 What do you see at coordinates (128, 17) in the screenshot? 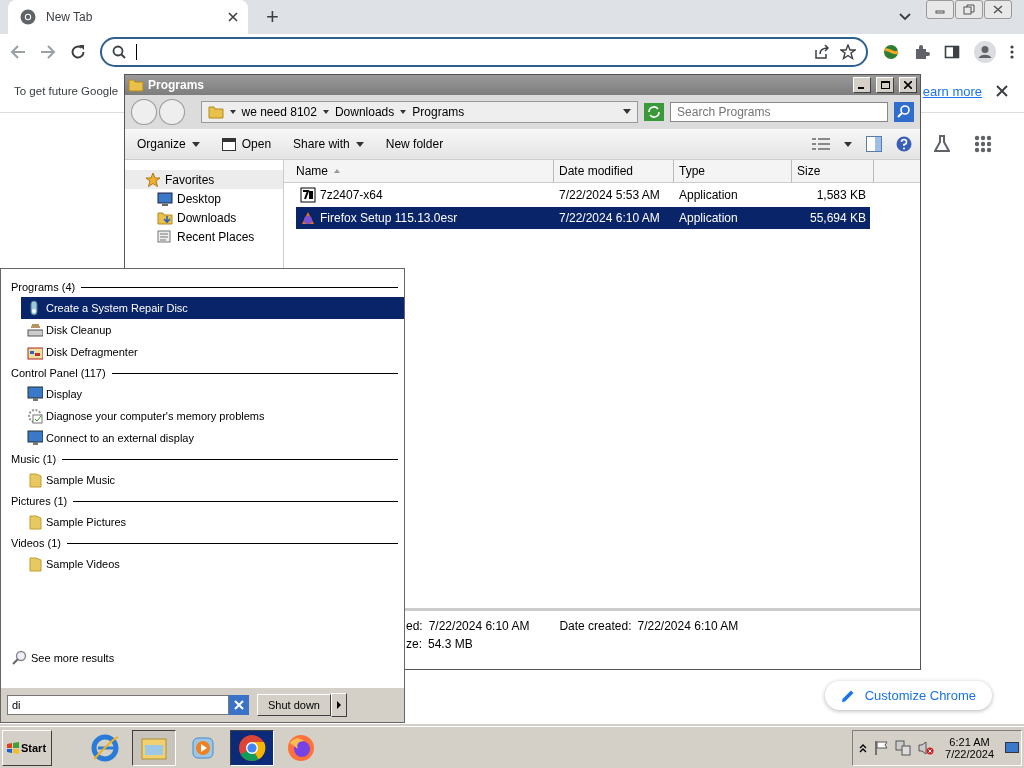
I see `browser-tab: New Tab` at bounding box center [128, 17].